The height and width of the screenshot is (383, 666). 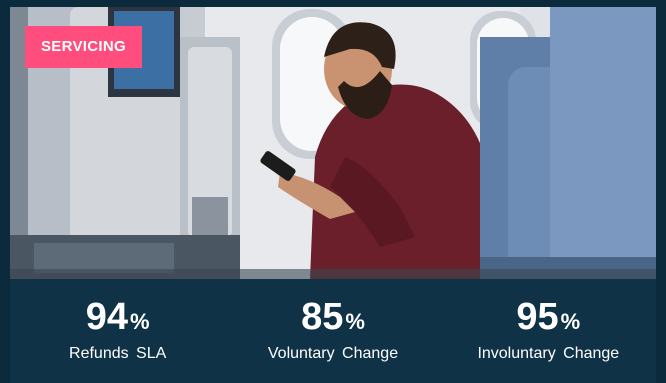 I want to click on stat-refunds-sla: 94% Refunds SLA, so click(x=117, y=331).